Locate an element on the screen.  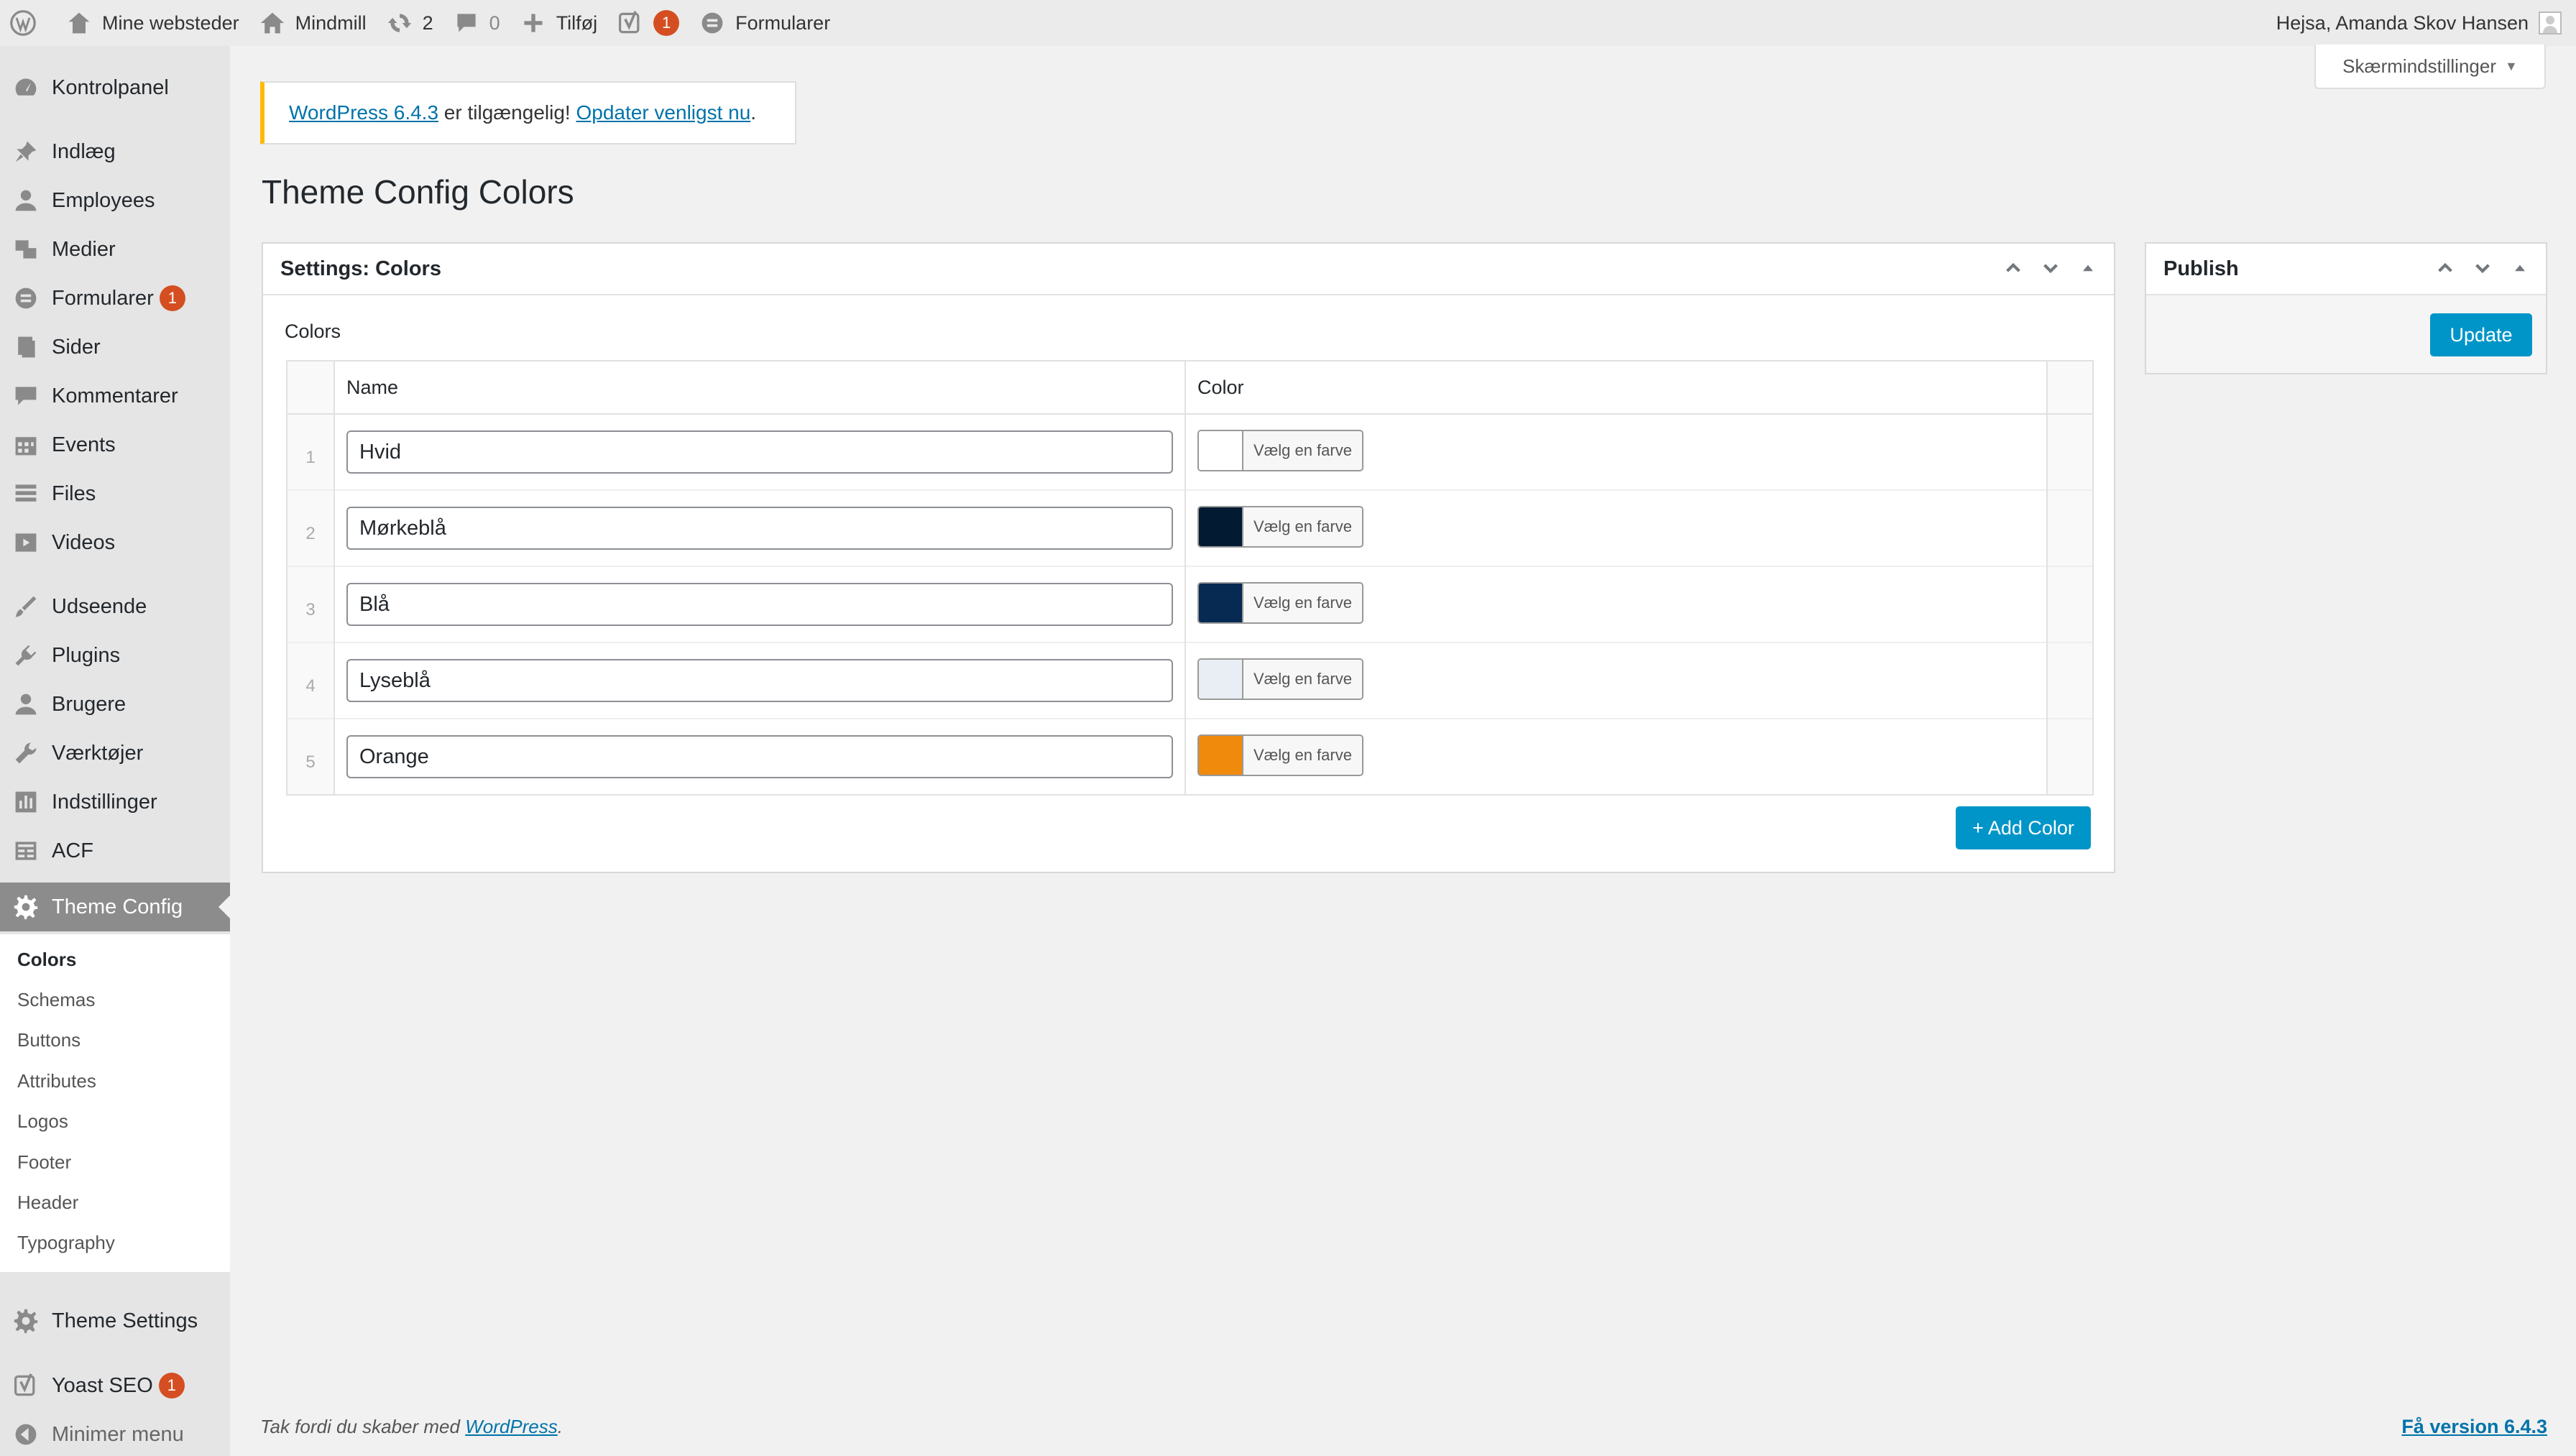
row-order-handle: 2 is located at coordinates (310, 527).